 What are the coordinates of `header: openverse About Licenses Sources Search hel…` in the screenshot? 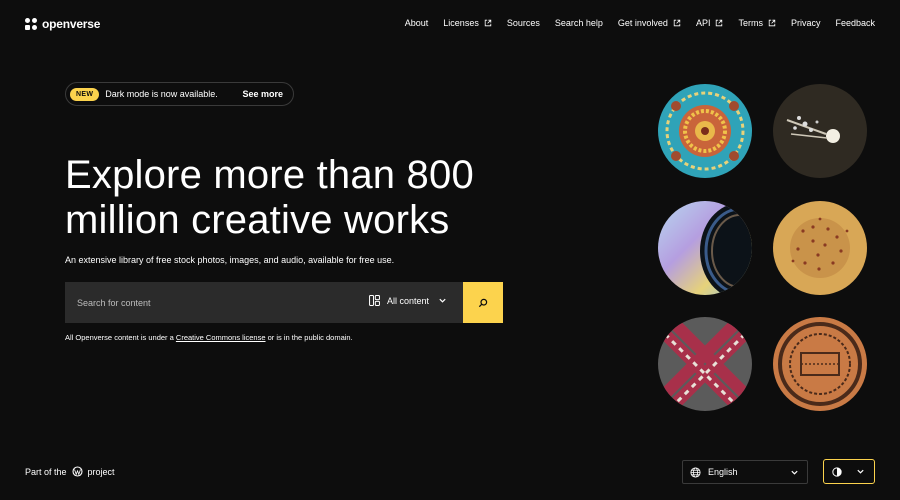 It's located at (450, 24).